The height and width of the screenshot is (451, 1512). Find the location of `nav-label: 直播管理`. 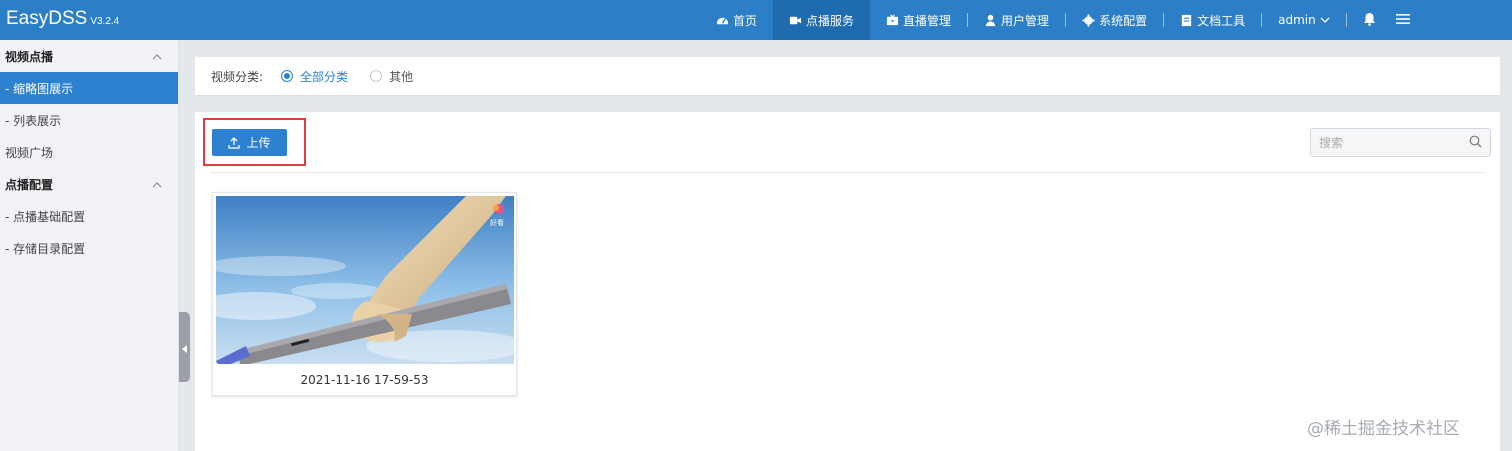

nav-label: 直播管理 is located at coordinates (927, 20).